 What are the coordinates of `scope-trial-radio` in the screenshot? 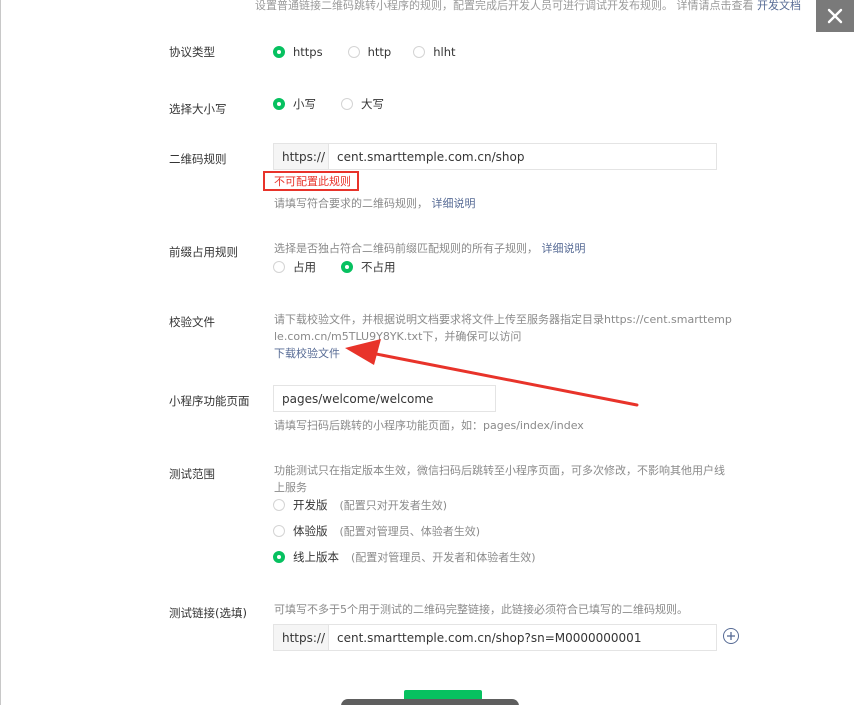 It's located at (279, 531).